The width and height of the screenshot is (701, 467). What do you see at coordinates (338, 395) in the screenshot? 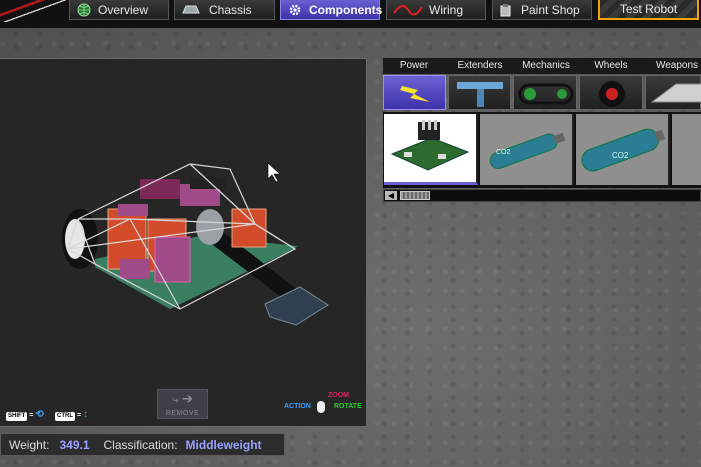
I see `zoom-label: ZOOM` at bounding box center [338, 395].